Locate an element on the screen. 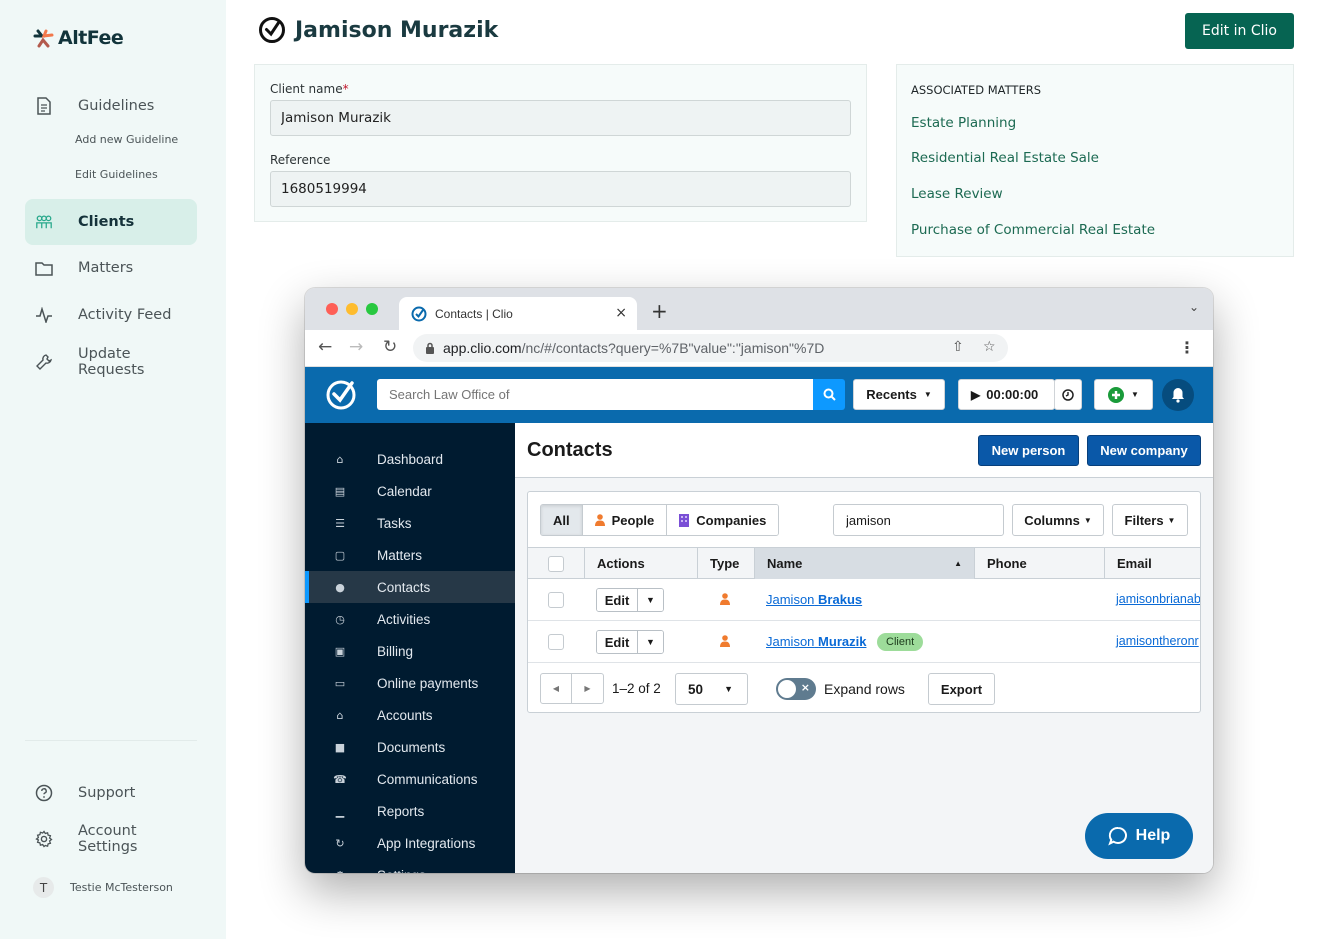 Image resolution: width=1320 pixels, height=939 pixels. toggle-off-icon: × is located at coordinates (805, 687).